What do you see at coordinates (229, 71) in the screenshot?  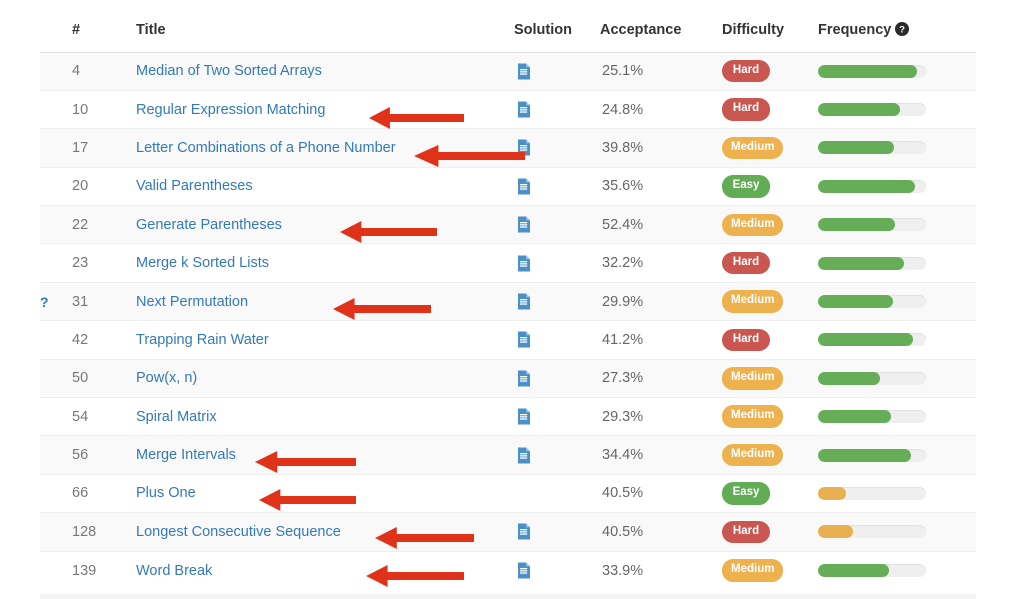 I see `problem-title-link: Median of Two Sorted Arrays` at bounding box center [229, 71].